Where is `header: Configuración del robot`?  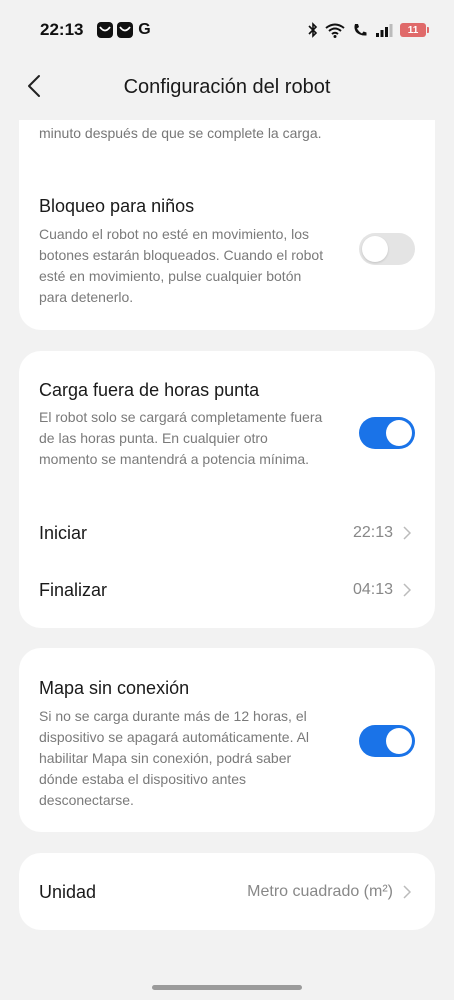
header: Configuración del robot is located at coordinates (227, 87).